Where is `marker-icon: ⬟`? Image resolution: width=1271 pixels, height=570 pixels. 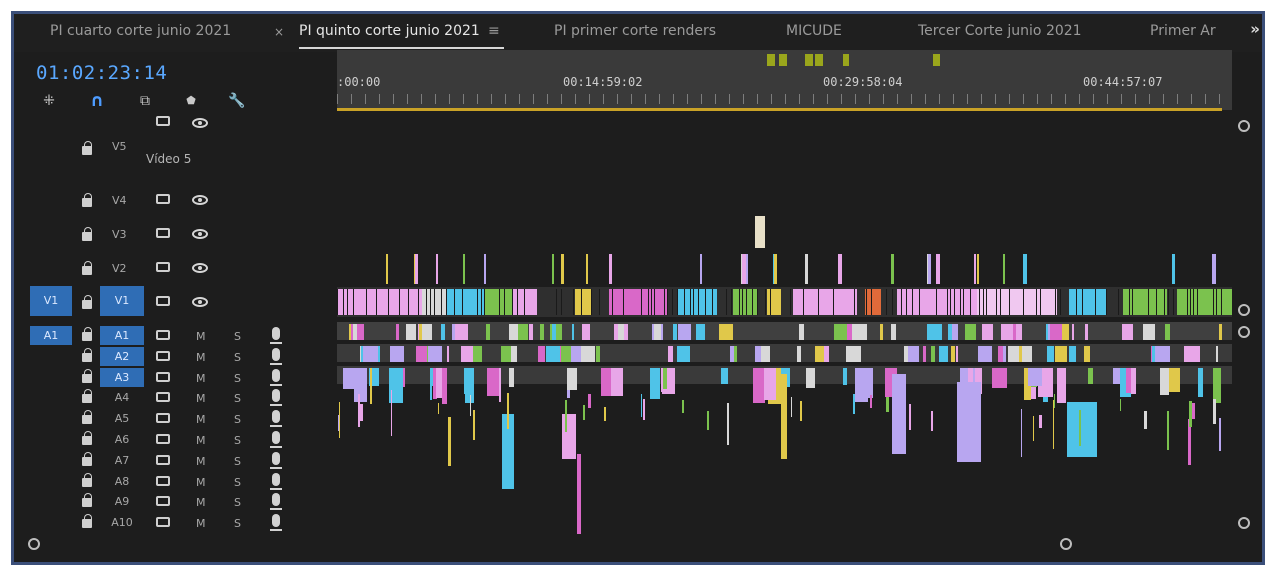 marker-icon: ⬟ is located at coordinates (191, 101).